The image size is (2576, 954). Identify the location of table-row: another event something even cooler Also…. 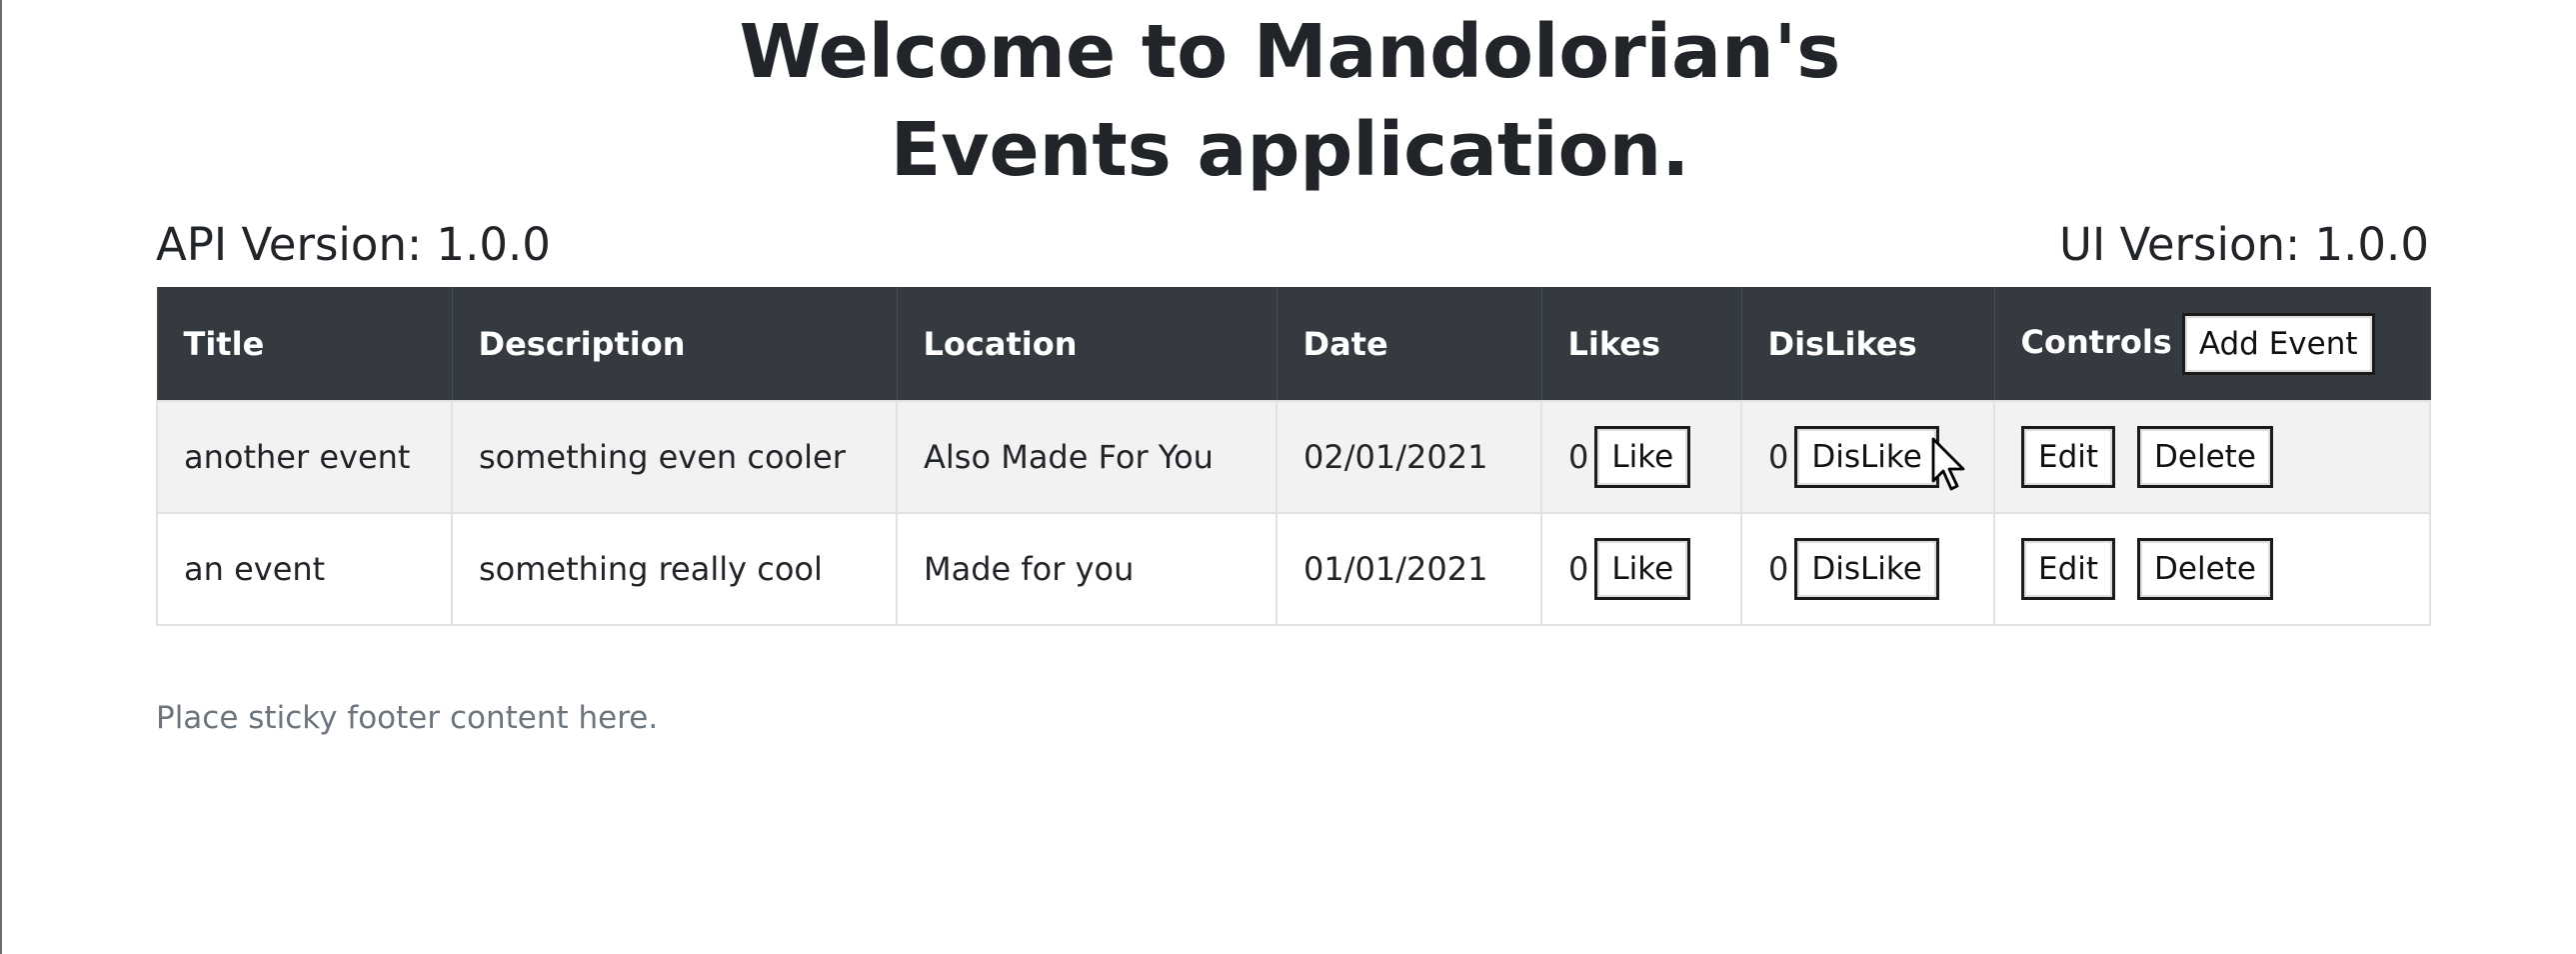
(1294, 457).